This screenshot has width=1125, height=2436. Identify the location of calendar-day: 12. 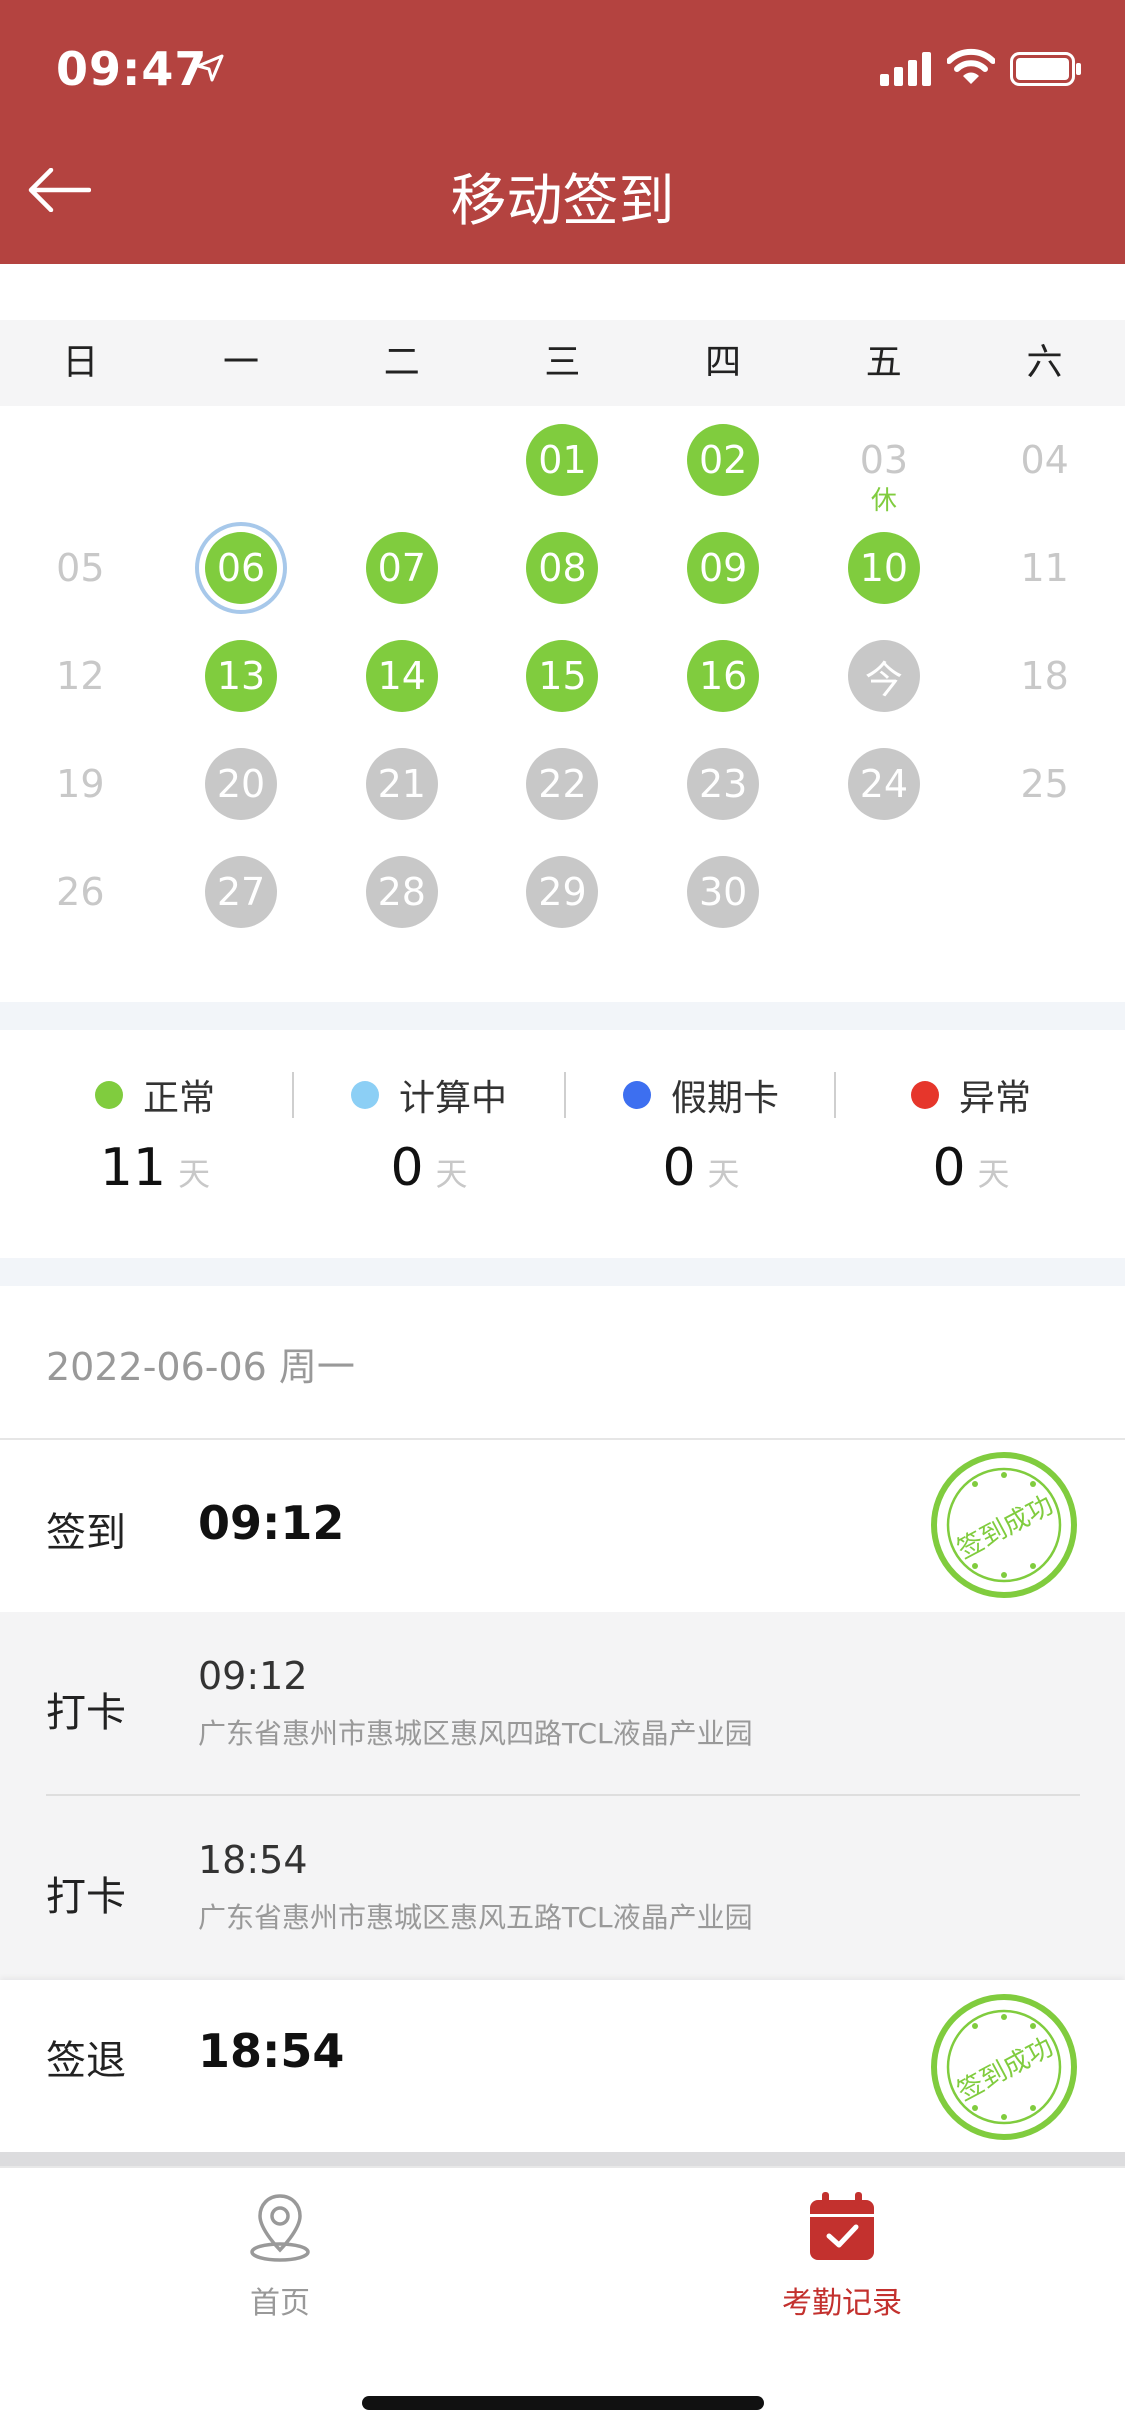
(80, 676).